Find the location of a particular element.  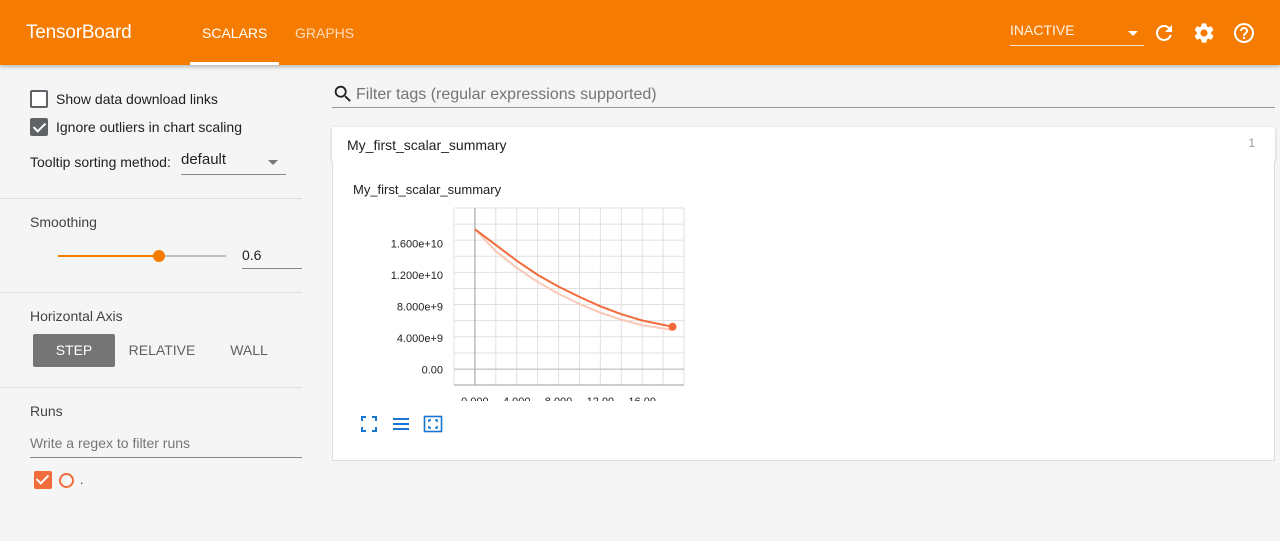

ignore-outliers-label: Ignore outliers in chart scaling is located at coordinates (149, 127).